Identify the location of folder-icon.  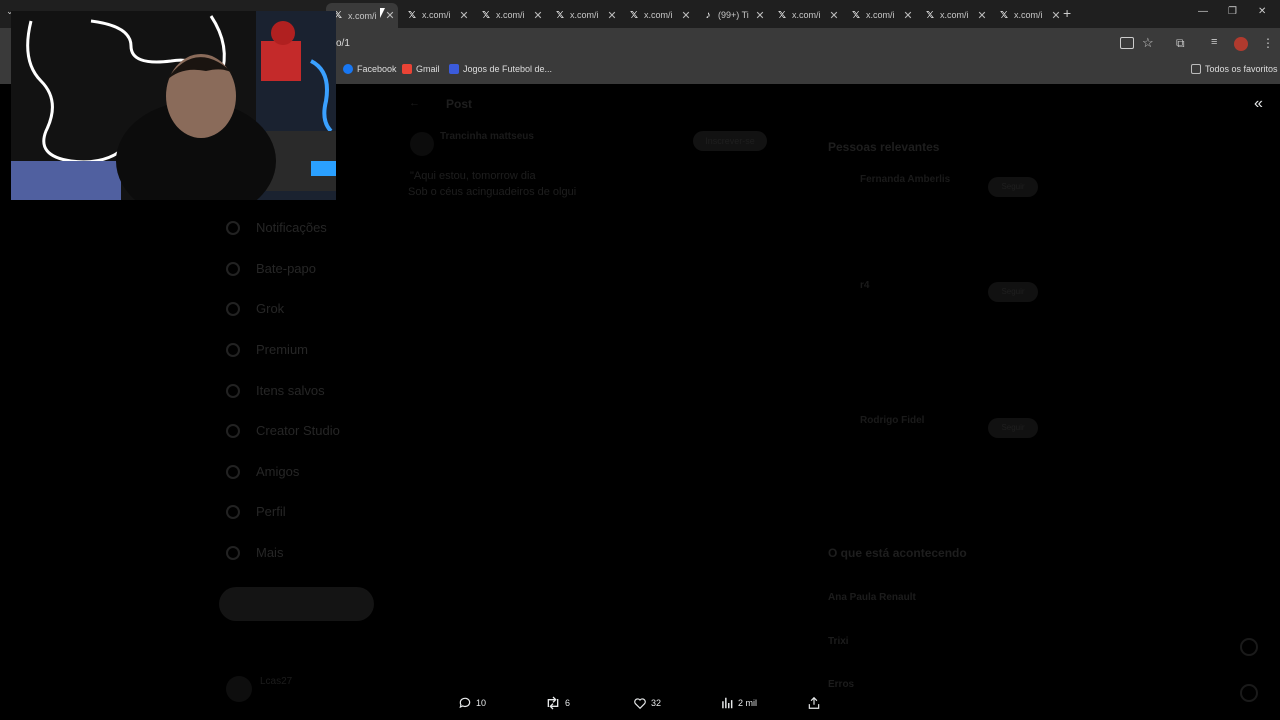
(1196, 69).